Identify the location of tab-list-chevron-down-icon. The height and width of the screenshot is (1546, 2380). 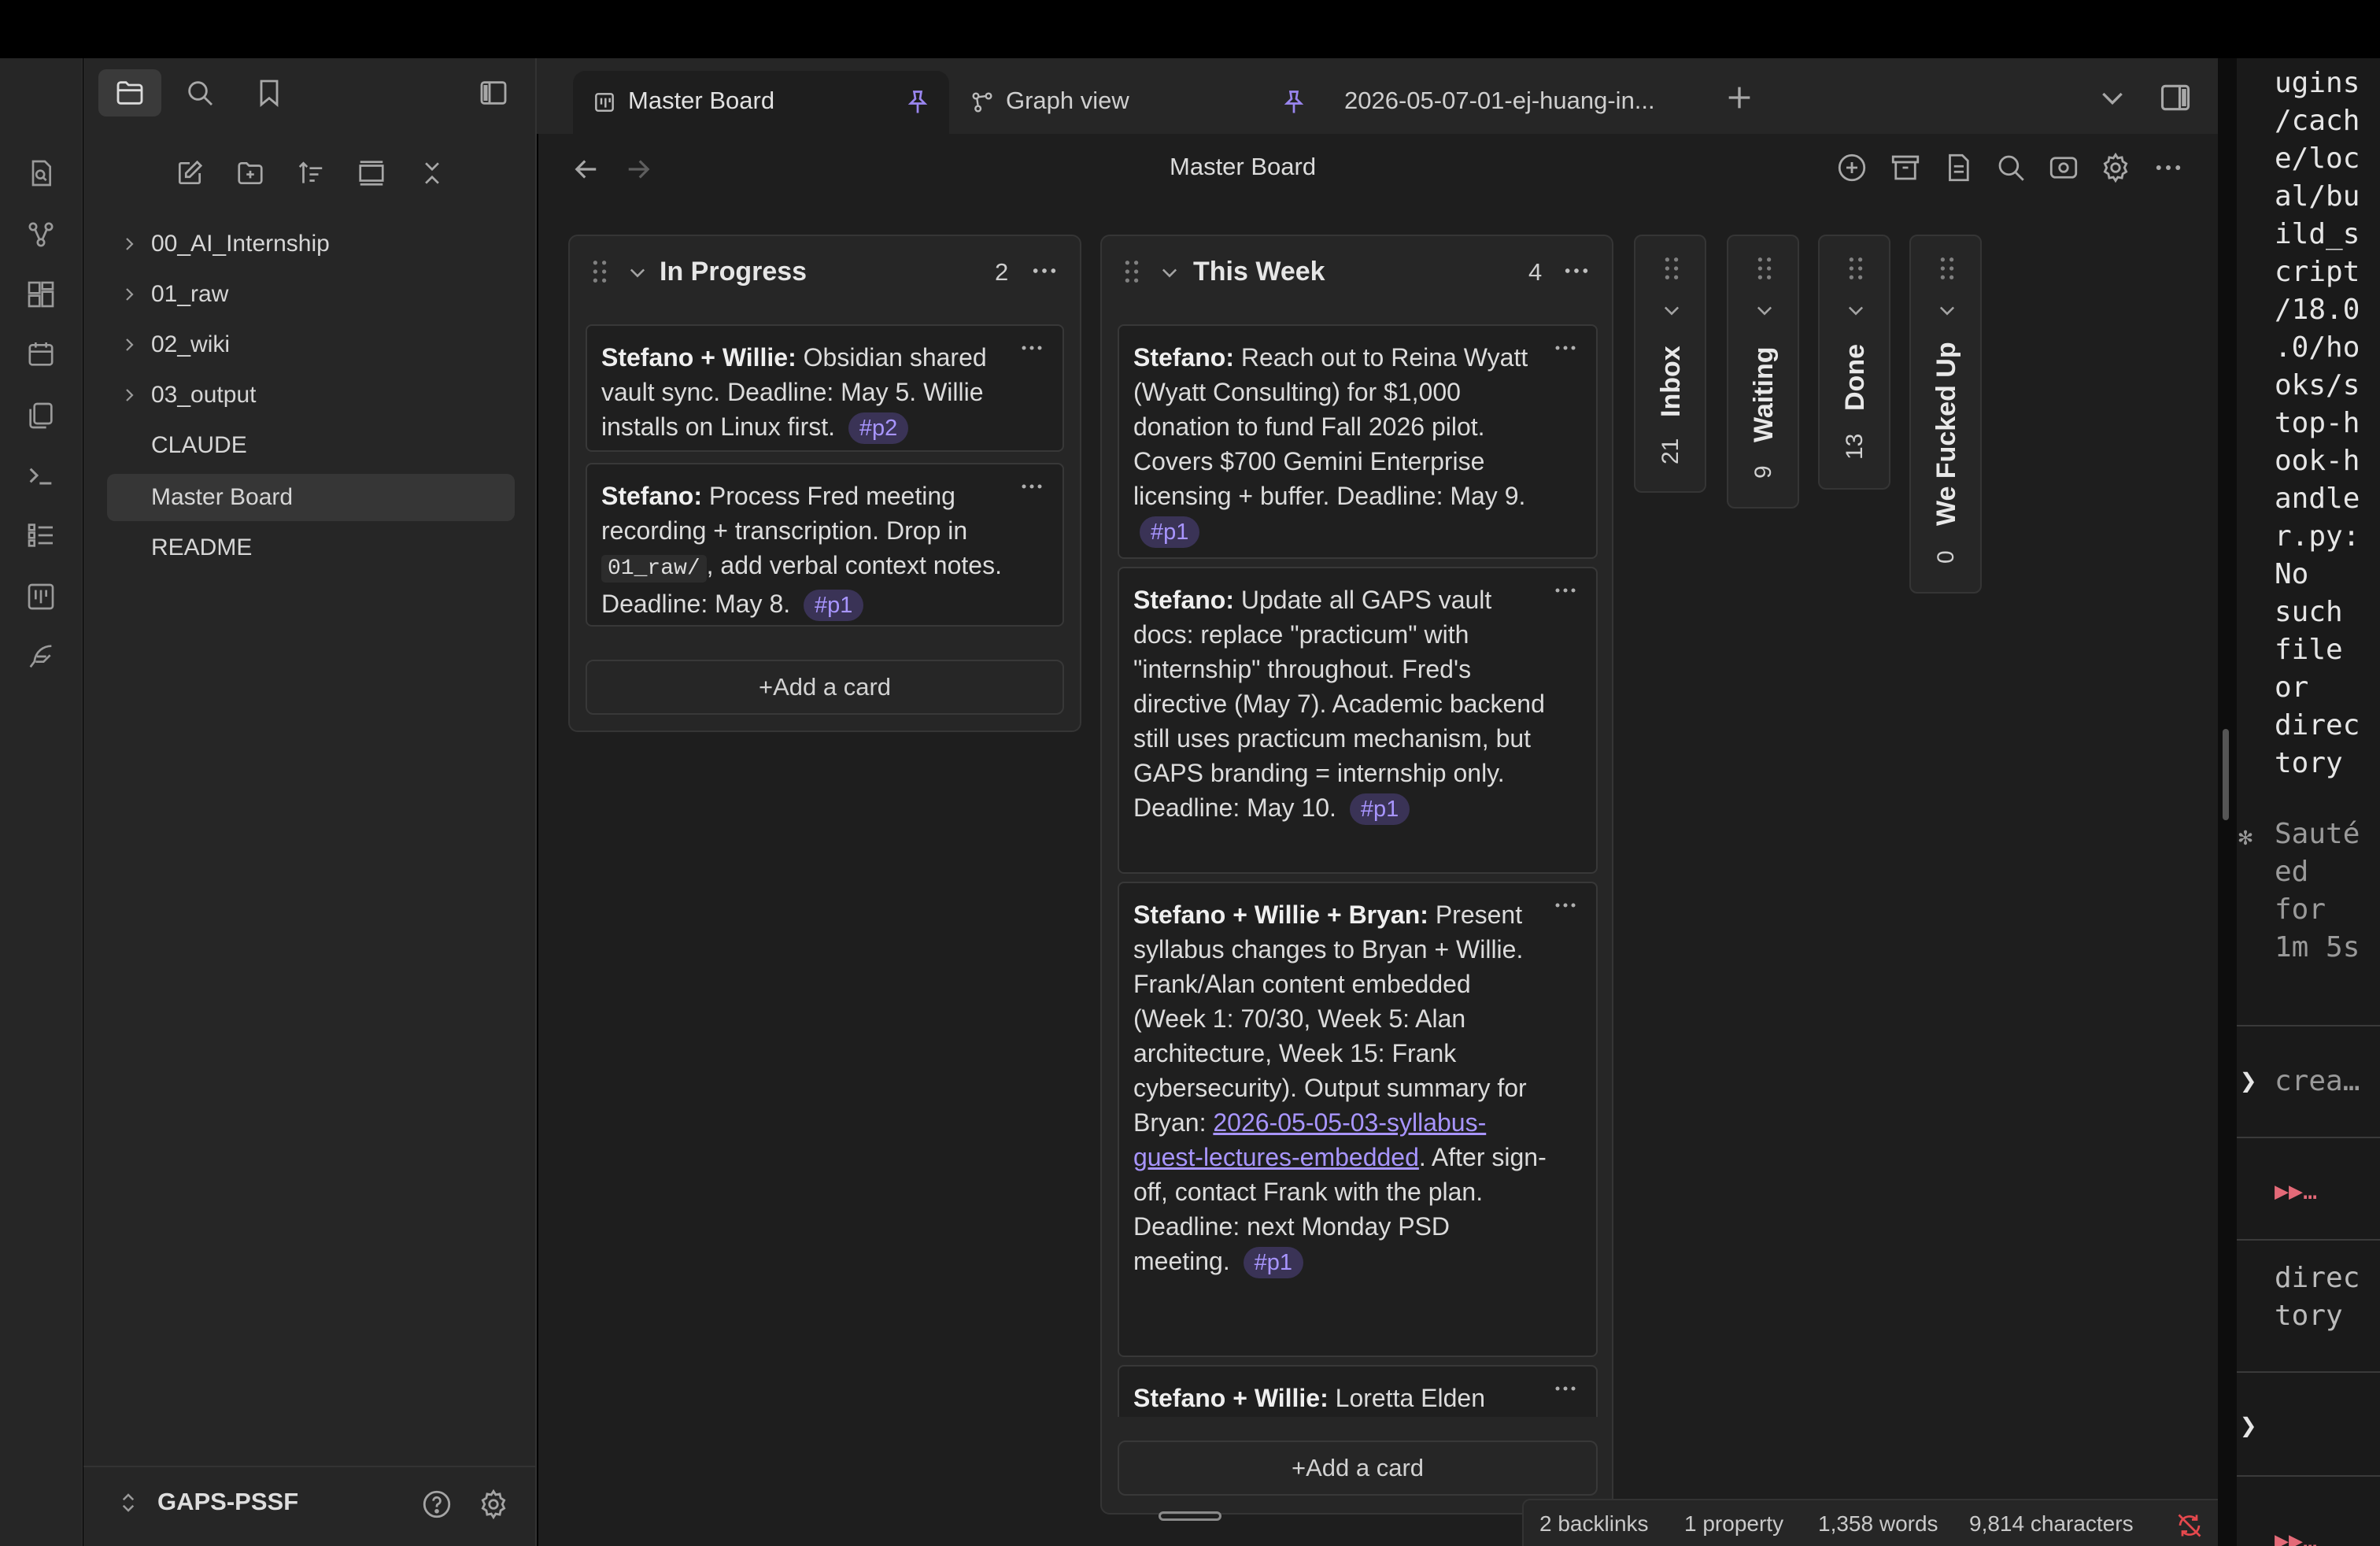
(2112, 97).